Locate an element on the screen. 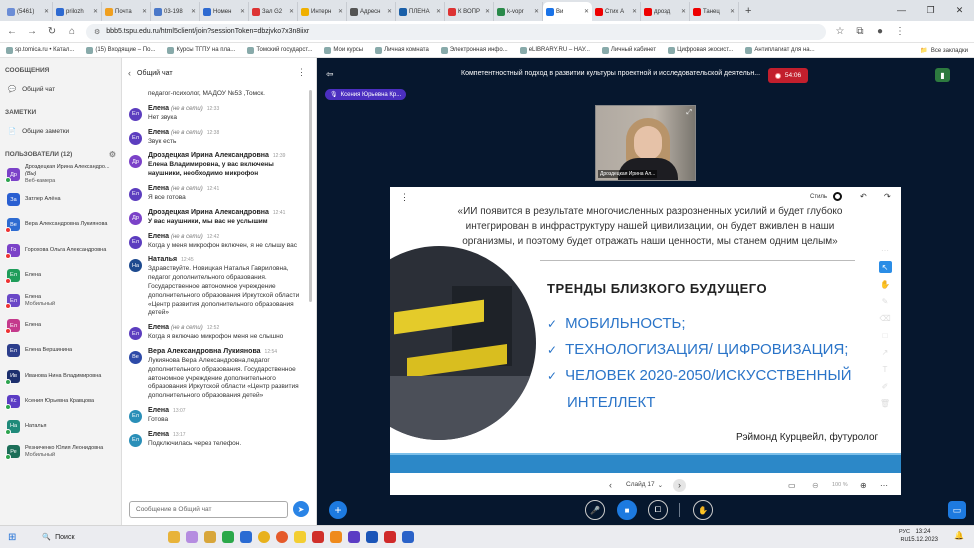  more-tools-icon: ⋯ is located at coordinates (885, 250).